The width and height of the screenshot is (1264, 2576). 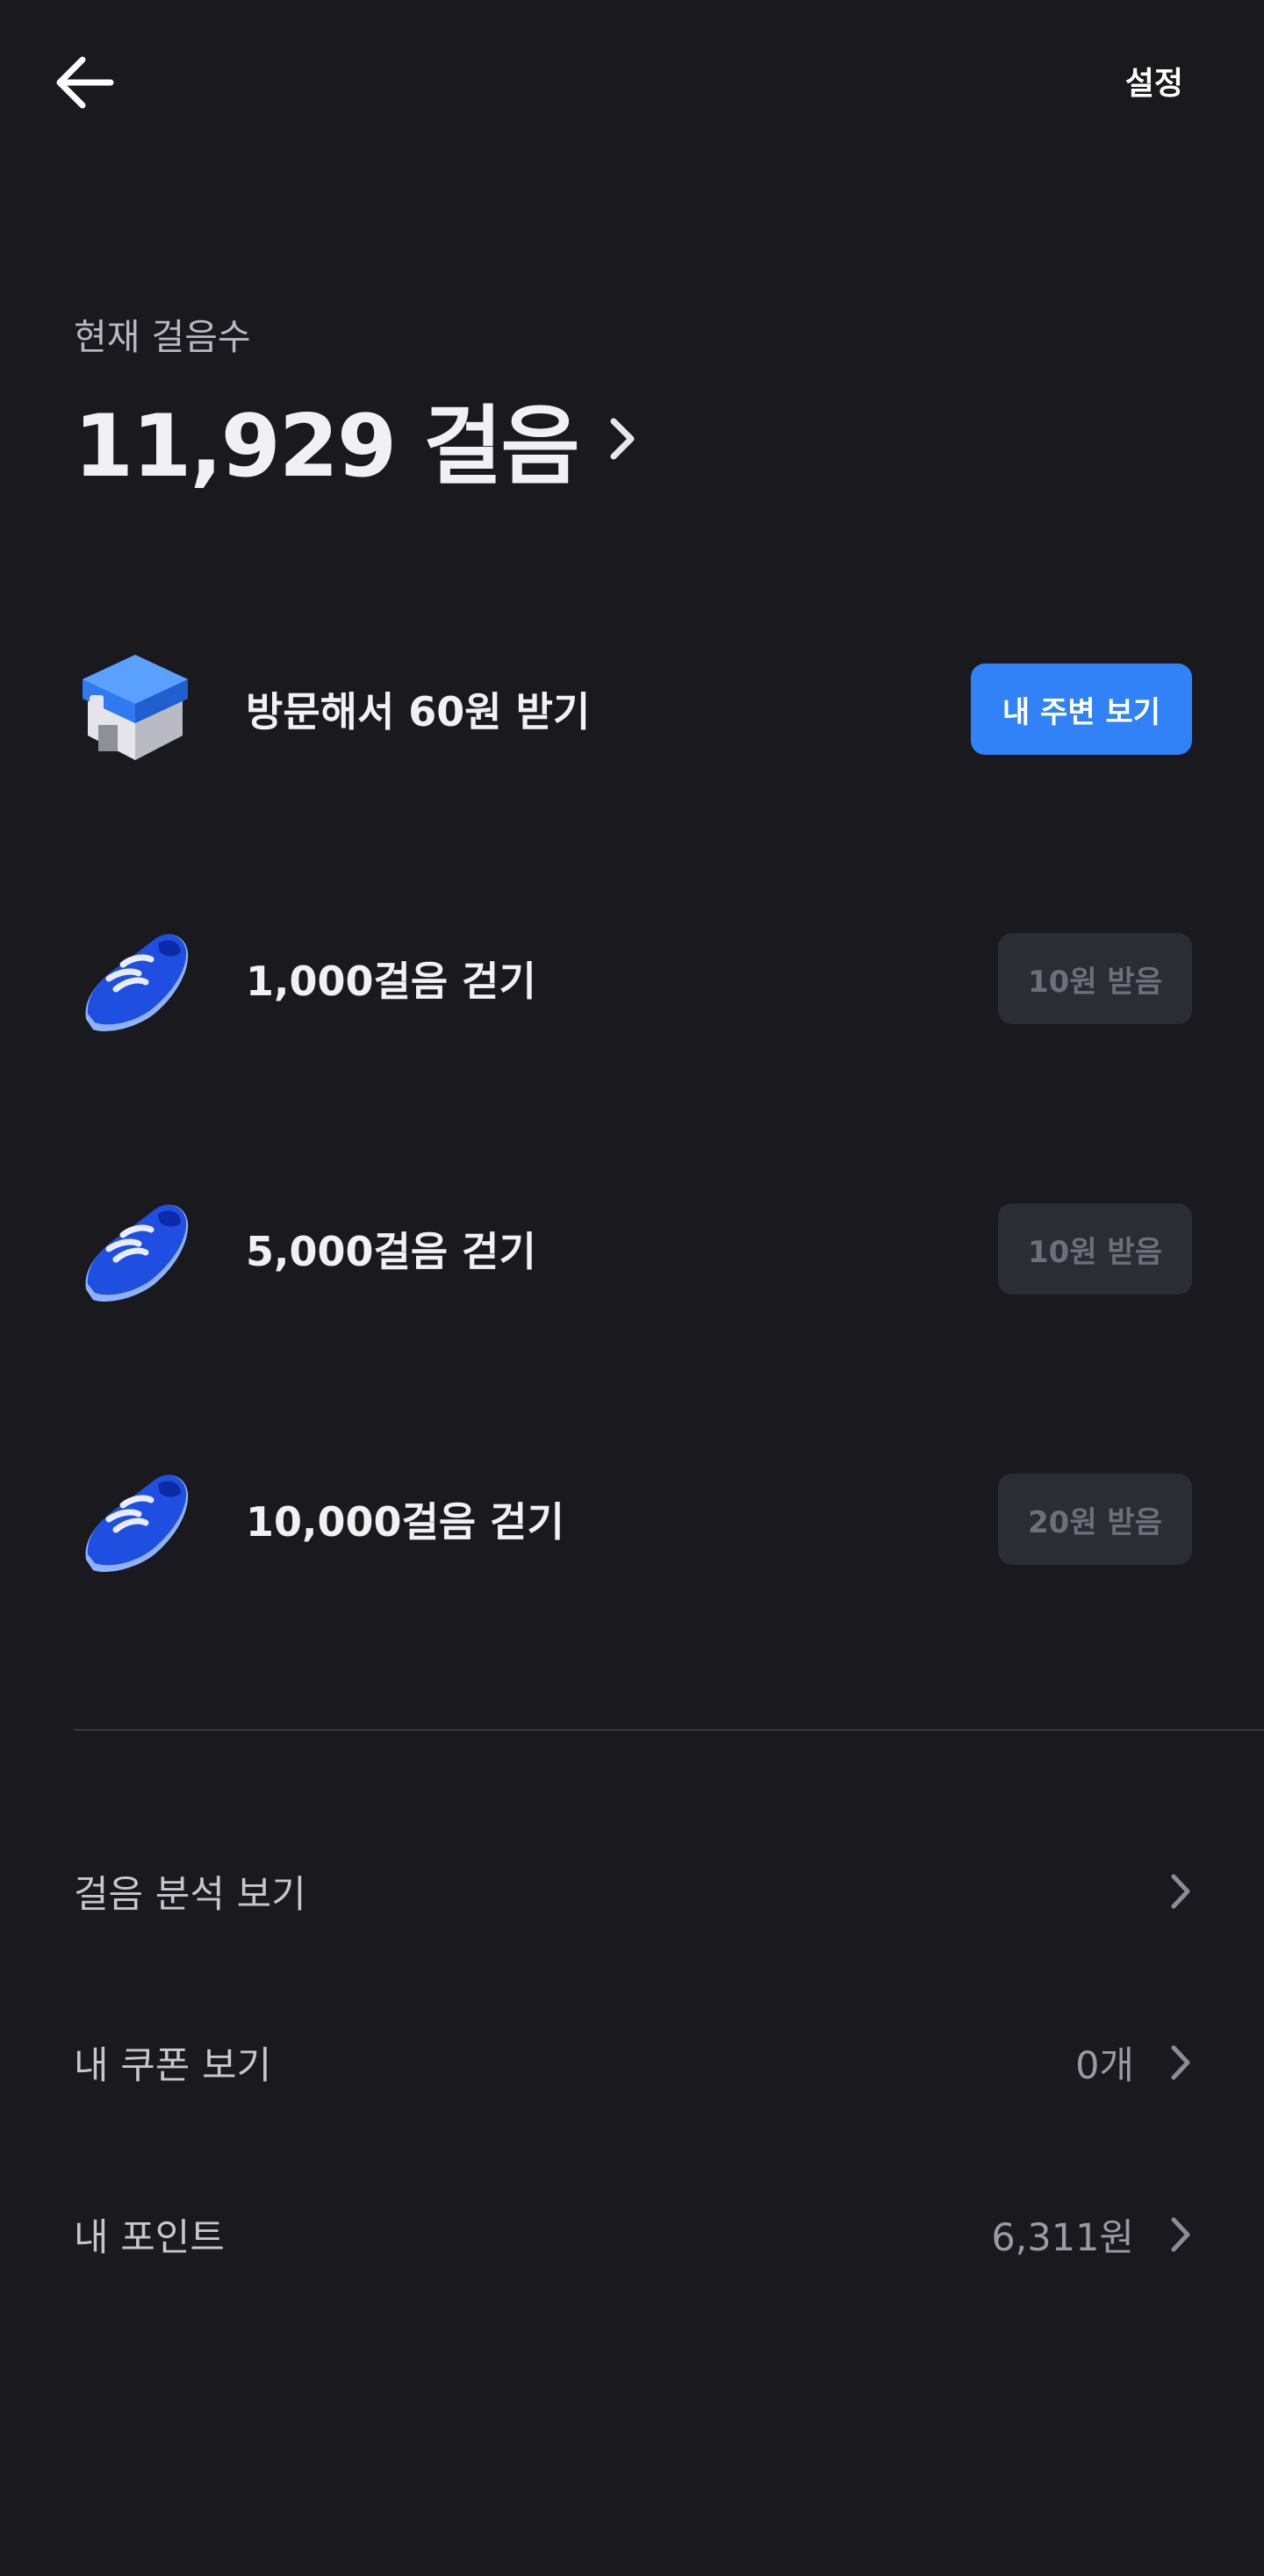 What do you see at coordinates (190, 1895) in the screenshot?
I see `menu-label: 걸음 분석 보기` at bounding box center [190, 1895].